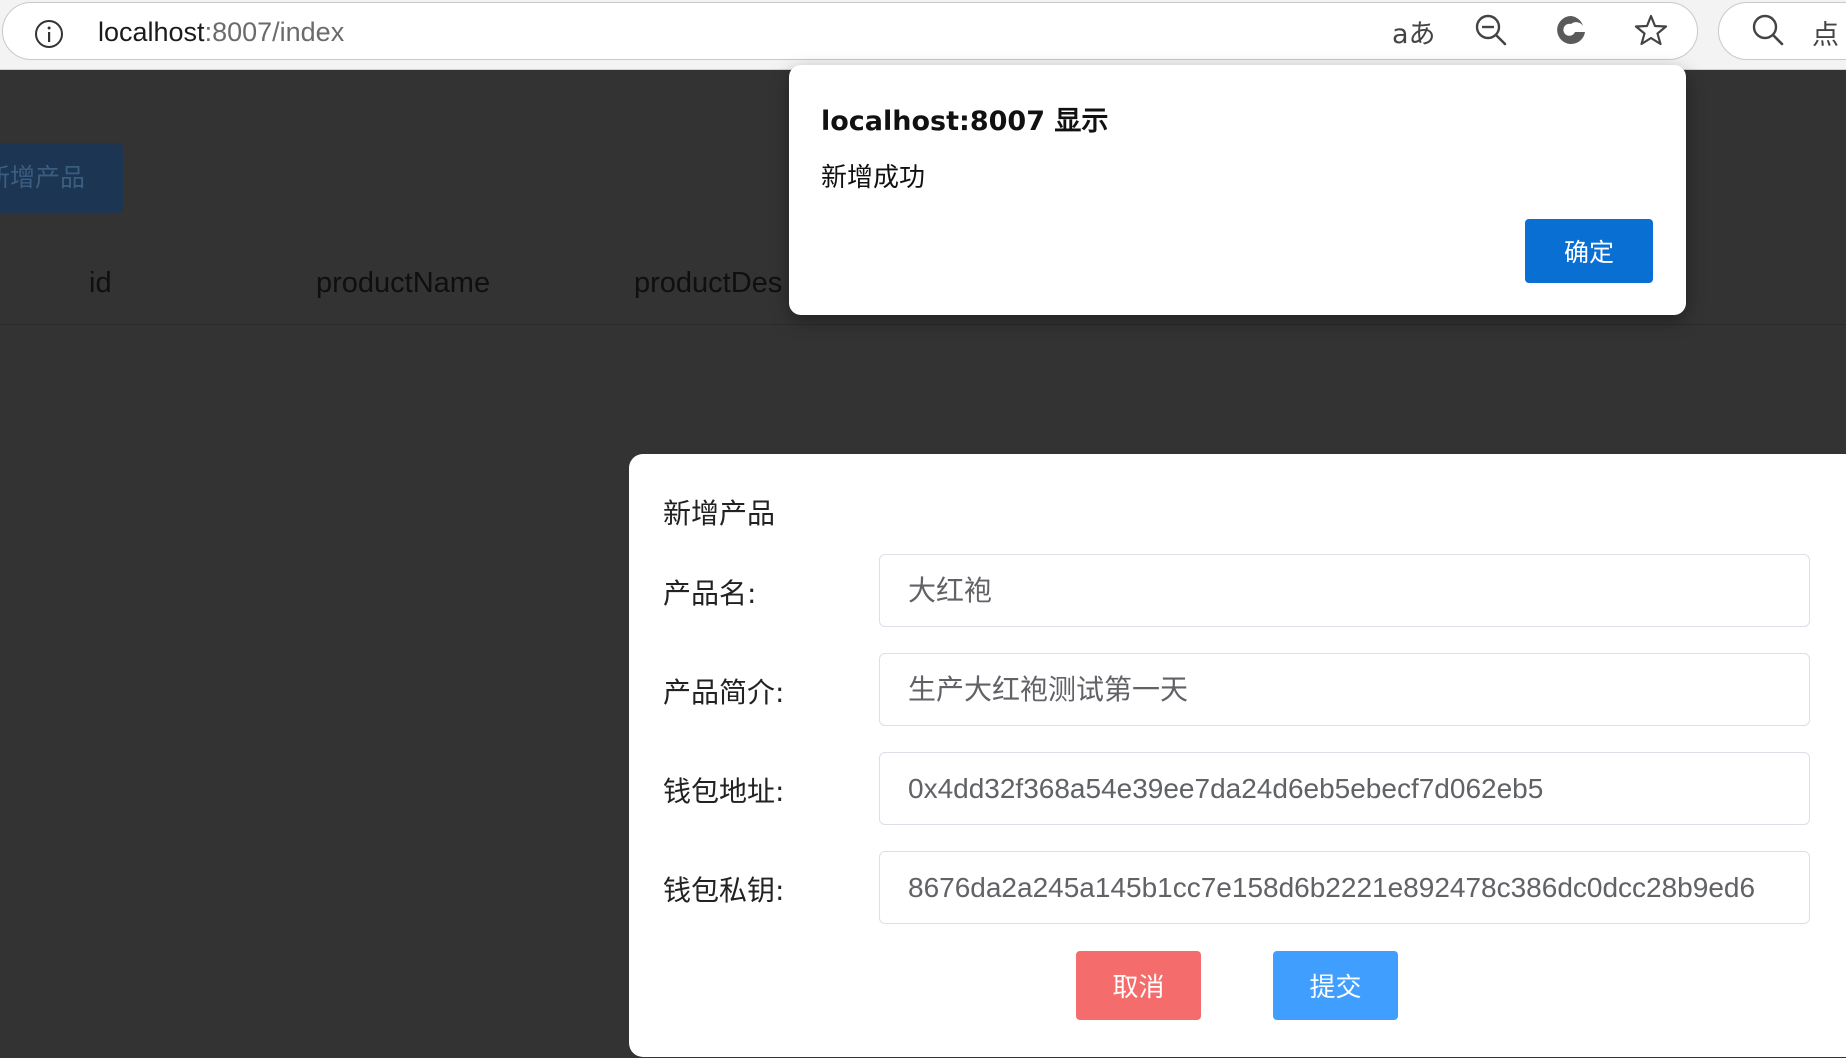 Image resolution: width=1846 pixels, height=1058 pixels. What do you see at coordinates (873, 178) in the screenshot?
I see `alert-message: 新增成功` at bounding box center [873, 178].